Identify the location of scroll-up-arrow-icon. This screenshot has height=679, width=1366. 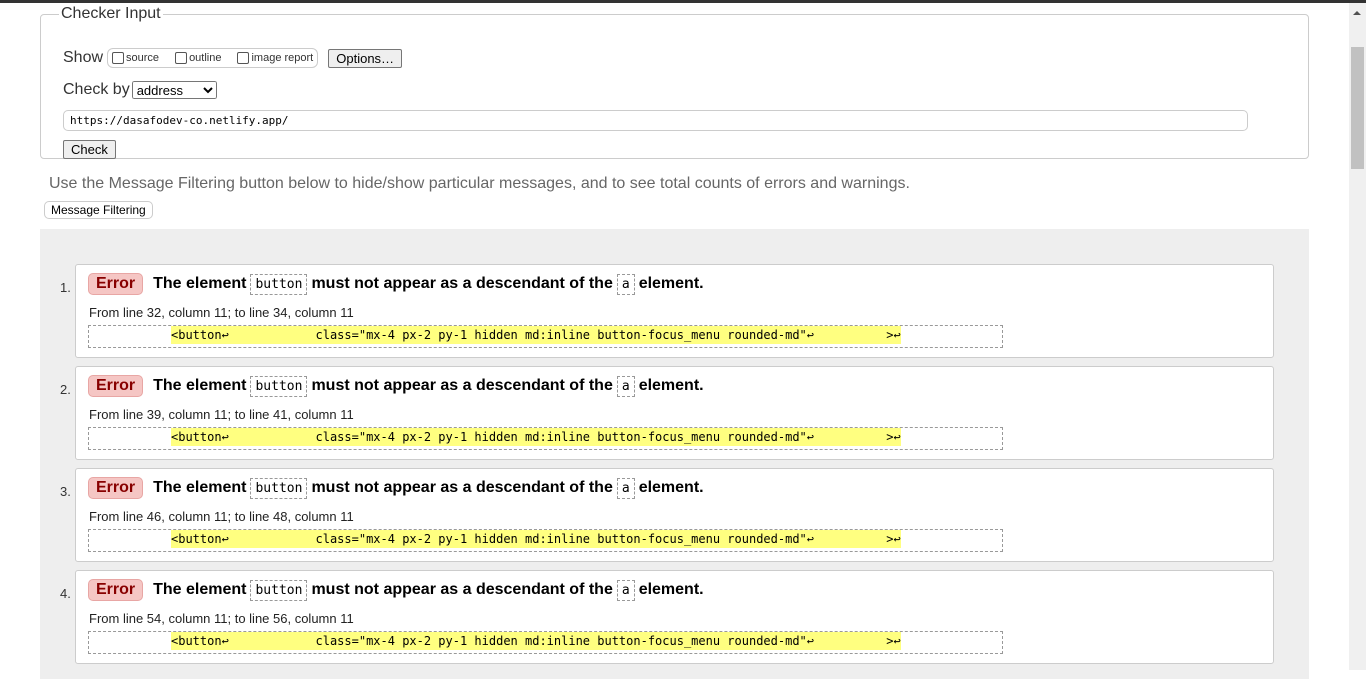
(1357, 13).